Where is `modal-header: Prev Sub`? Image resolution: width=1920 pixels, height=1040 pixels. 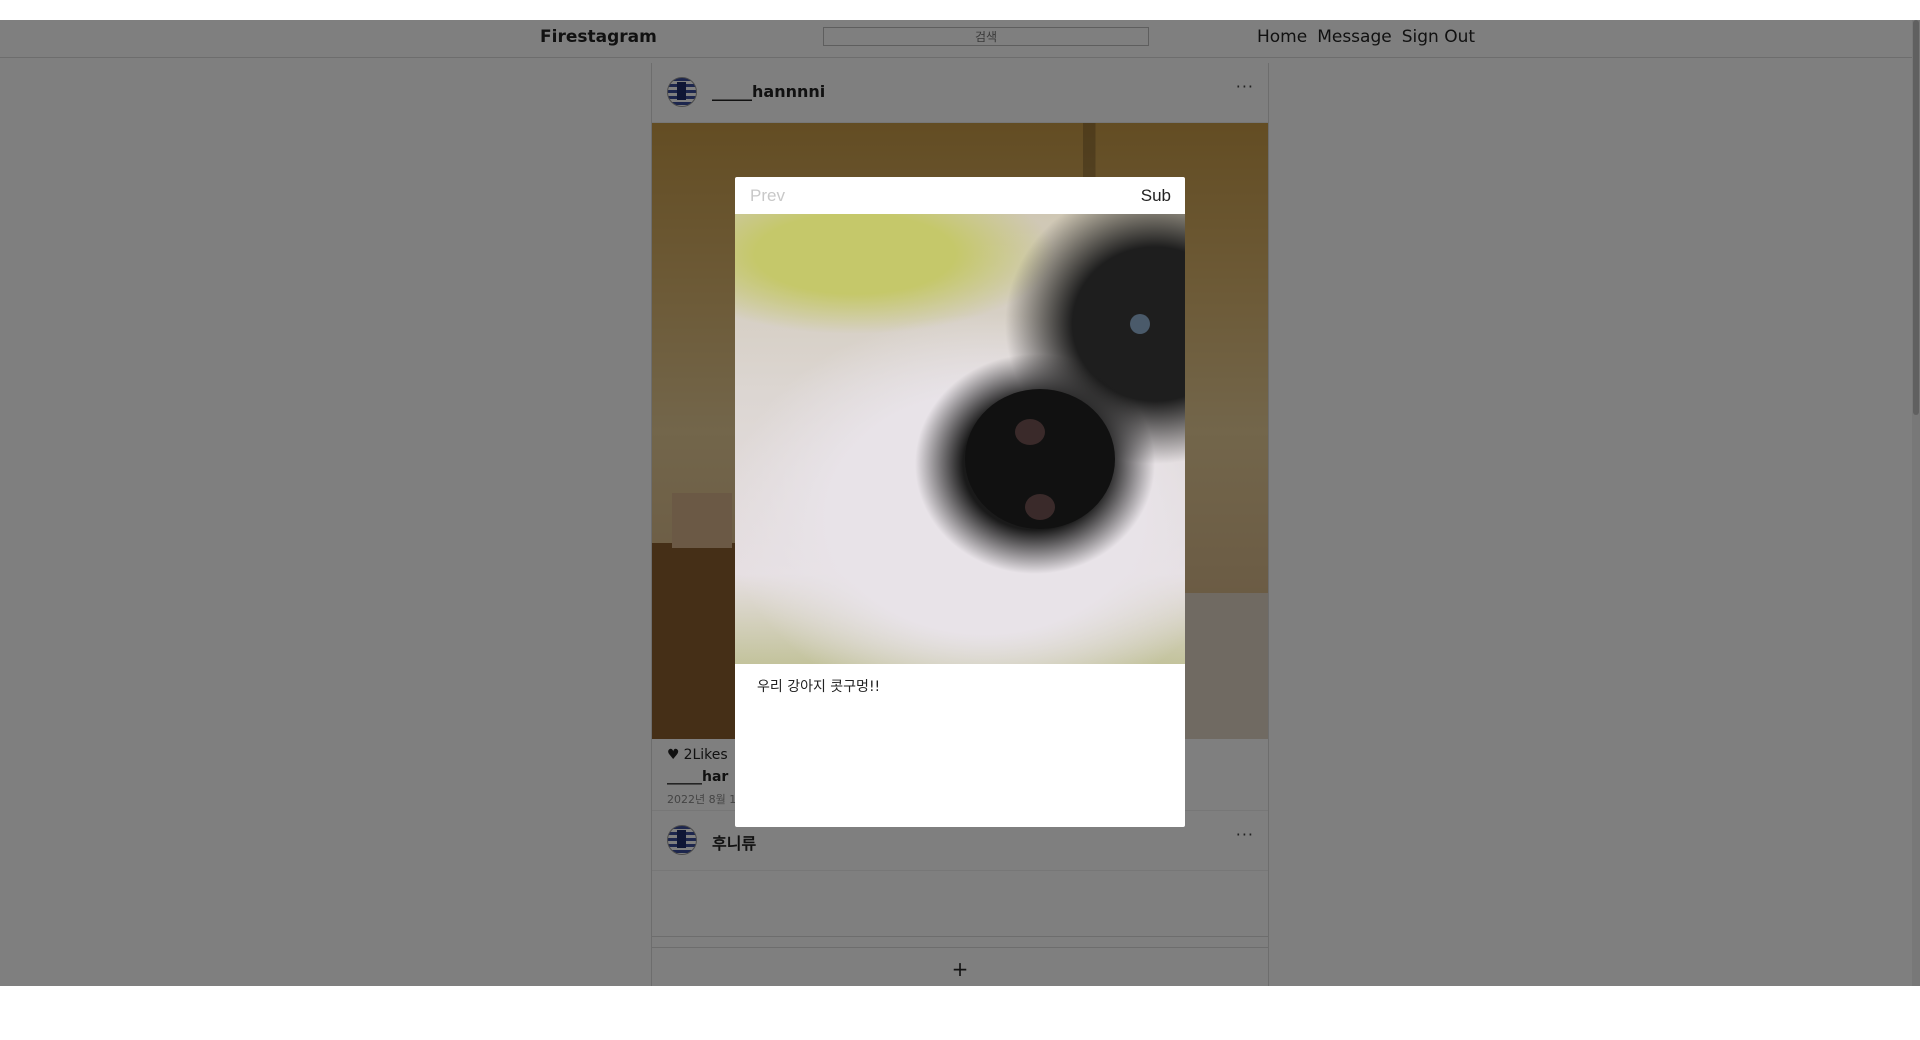
modal-header: Prev Sub is located at coordinates (960, 195).